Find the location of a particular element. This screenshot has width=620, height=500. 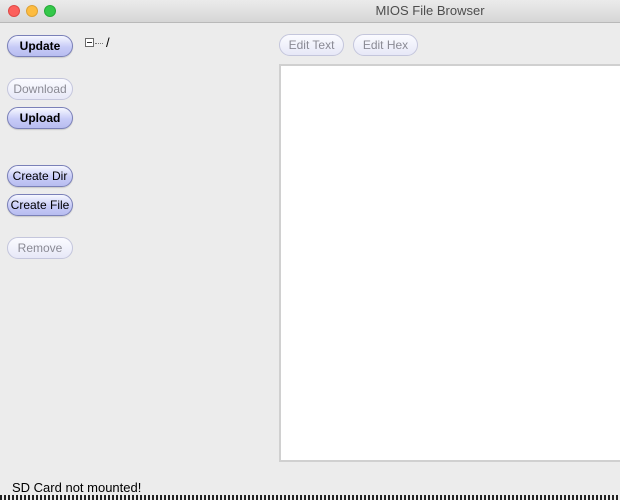

tree-connector is located at coordinates (99, 43).